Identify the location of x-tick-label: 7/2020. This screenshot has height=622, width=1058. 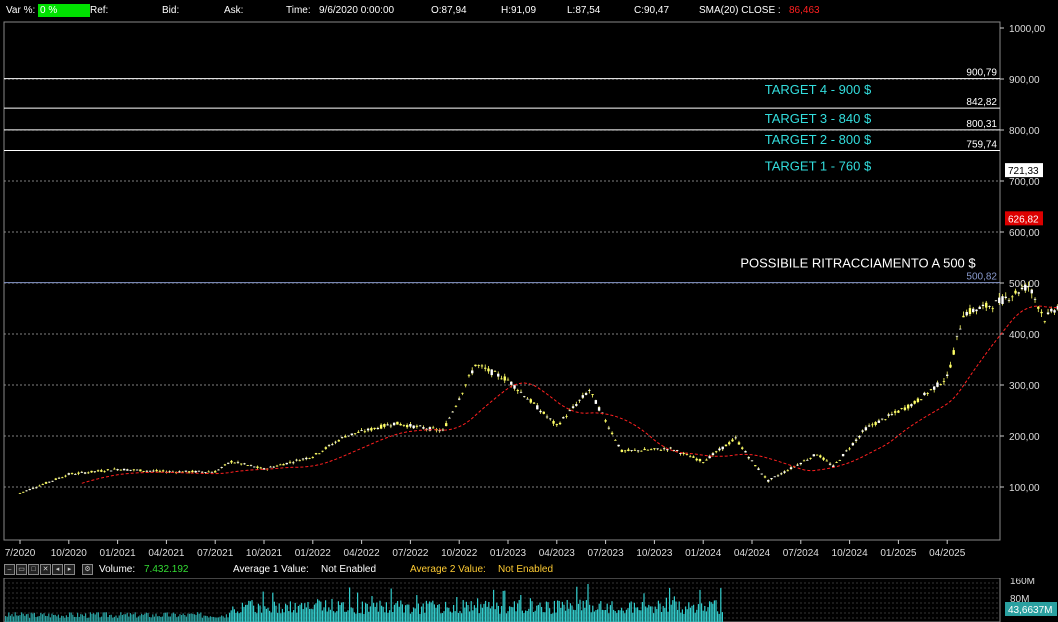
(20, 553).